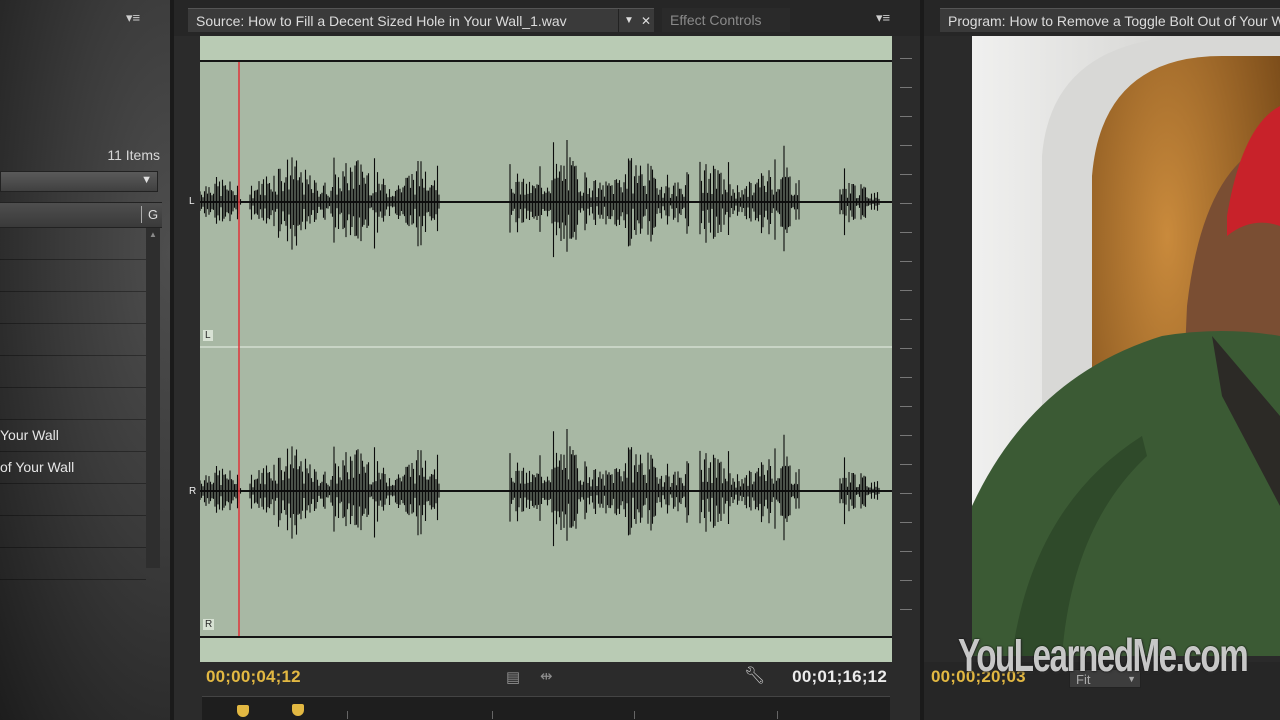 The height and width of the screenshot is (720, 1280). I want to click on waveform-left-channel, so click(540, 199).